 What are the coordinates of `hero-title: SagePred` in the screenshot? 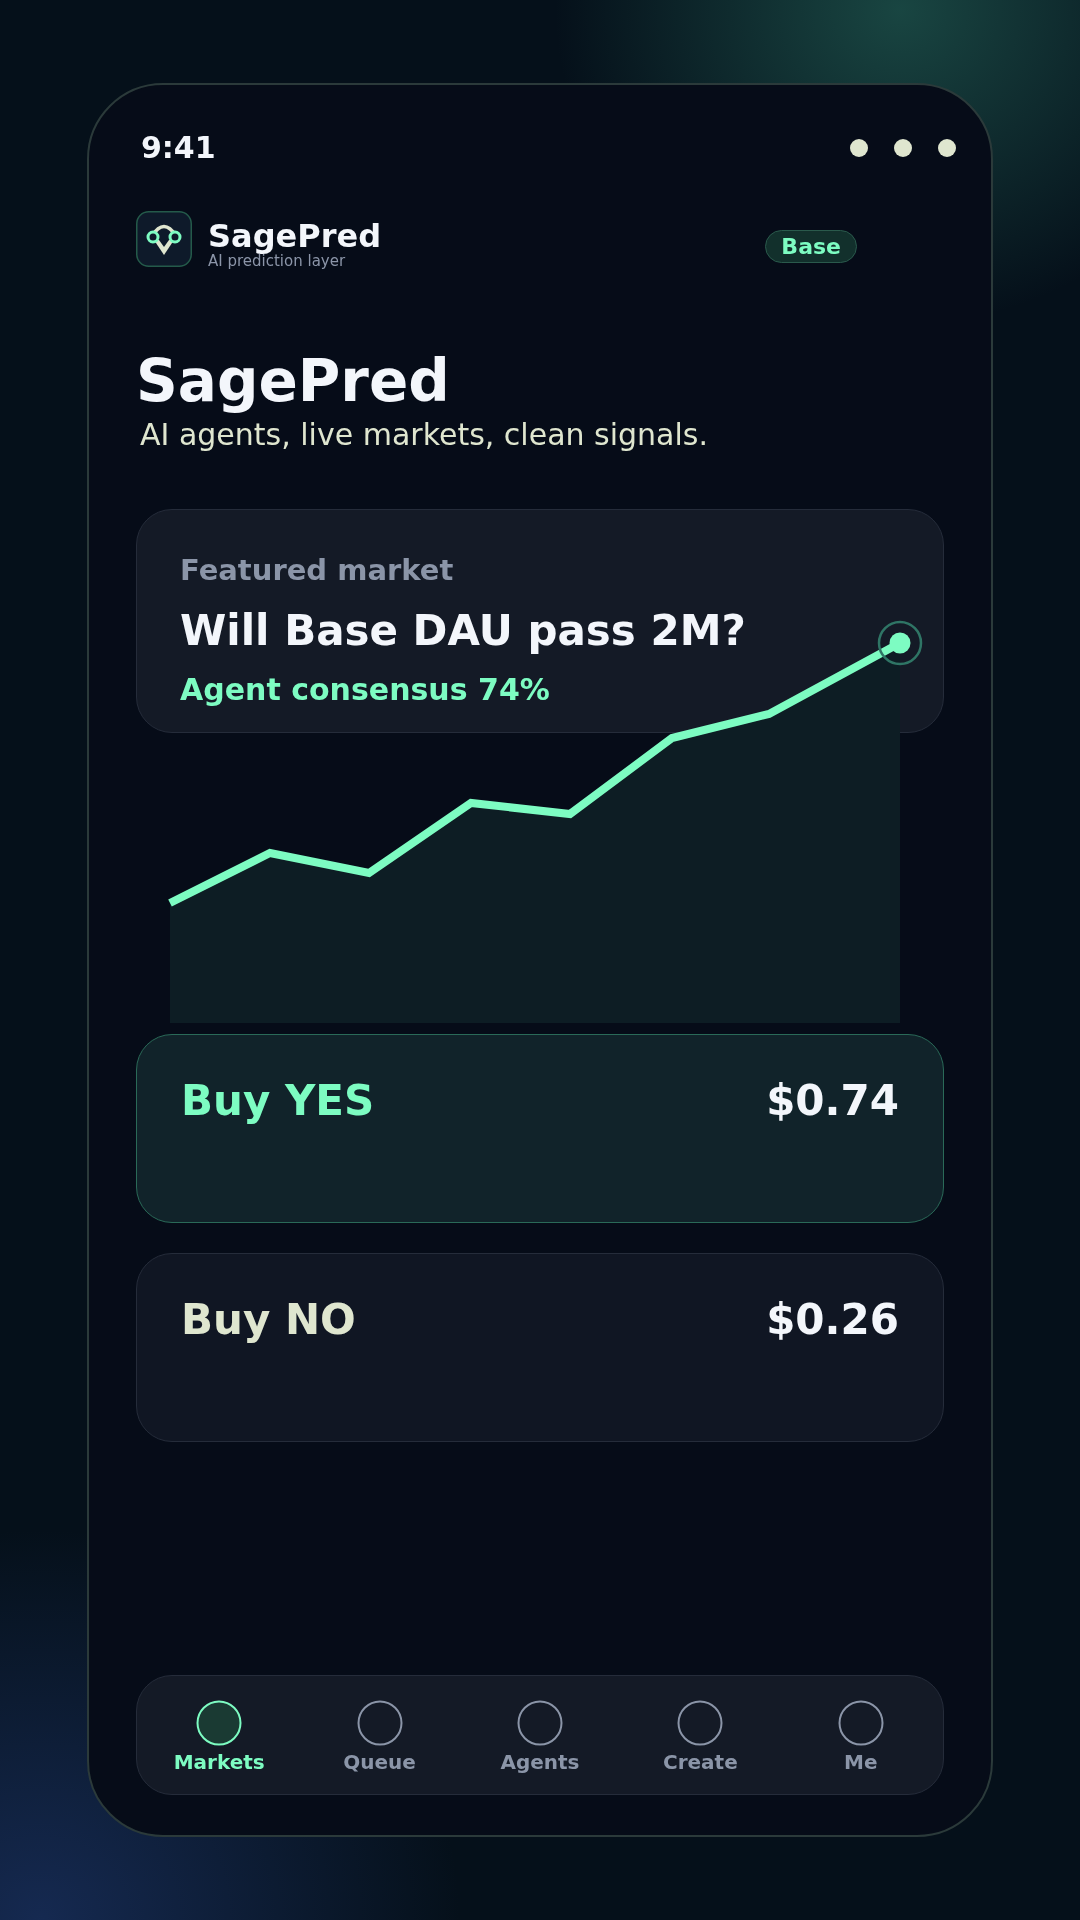 It's located at (293, 381).